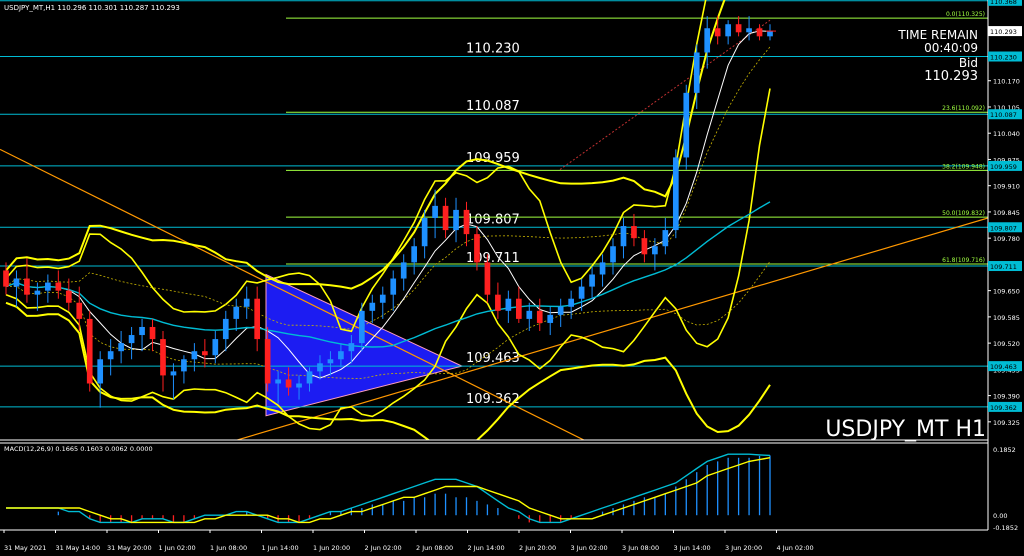 Image resolution: width=1024 pixels, height=556 pixels. What do you see at coordinates (589, 548) in the screenshot?
I see `time-tick-label: 3 Jun 02:00` at bounding box center [589, 548].